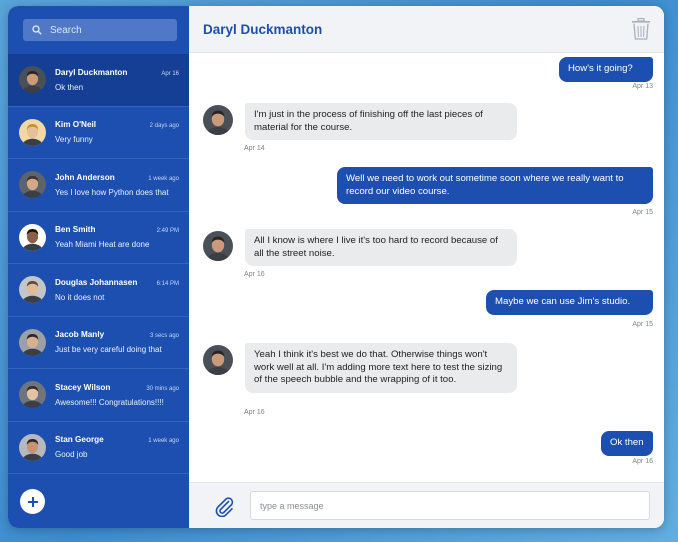  Describe the element at coordinates (170, 73) in the screenshot. I see `contact-time: Apr 16` at that location.